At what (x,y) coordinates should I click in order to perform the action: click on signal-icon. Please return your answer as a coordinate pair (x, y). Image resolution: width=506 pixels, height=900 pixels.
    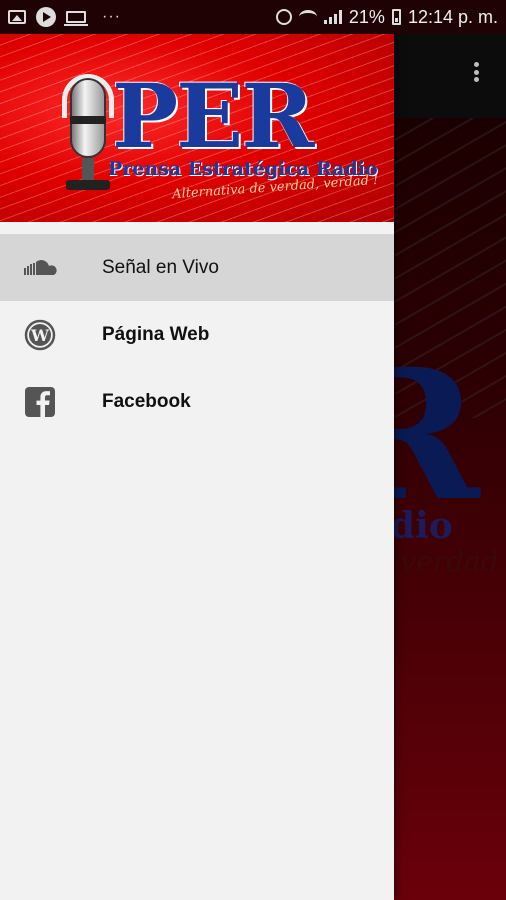
    Looking at the image, I should click on (332, 17).